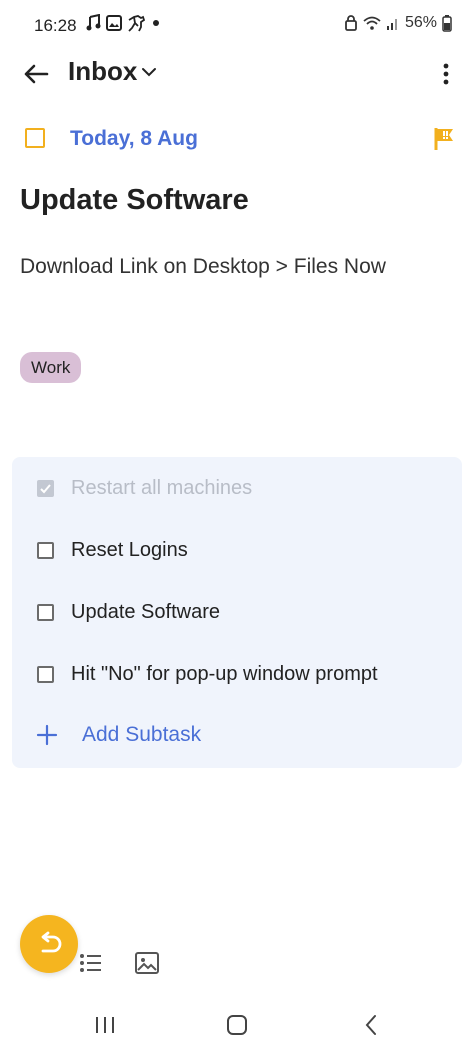 This screenshot has width=474, height=1053. I want to click on status-left-icons, so click(124, 23).